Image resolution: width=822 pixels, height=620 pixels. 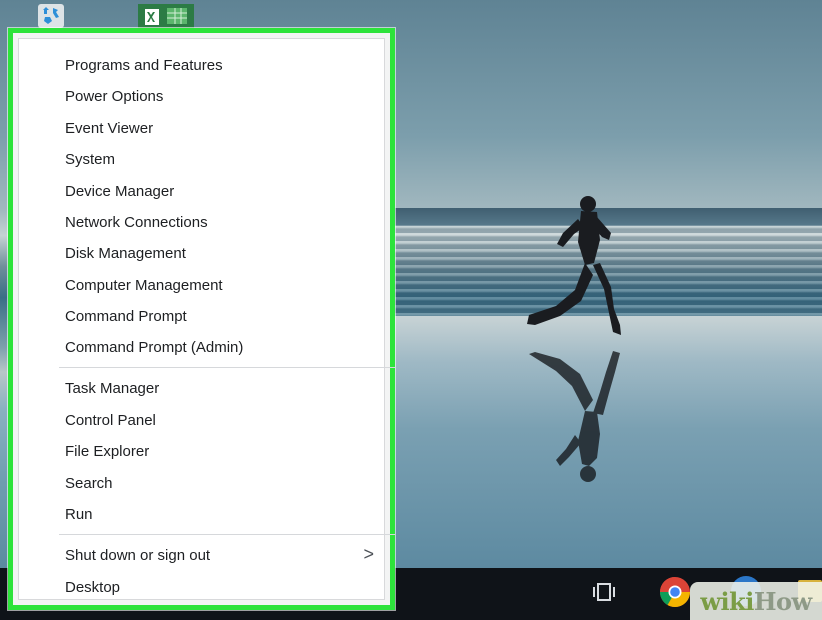 What do you see at coordinates (201, 128) in the screenshot?
I see `menu-item-event-viewer: Event Viewer` at bounding box center [201, 128].